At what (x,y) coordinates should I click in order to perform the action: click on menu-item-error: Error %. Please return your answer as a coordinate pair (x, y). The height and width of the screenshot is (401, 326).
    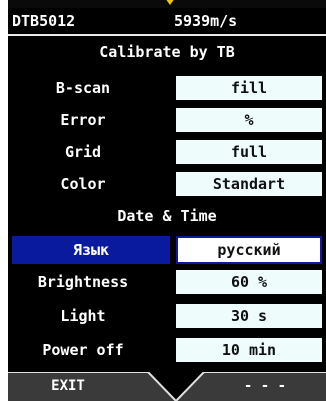
    Looking at the image, I should click on (167, 120).